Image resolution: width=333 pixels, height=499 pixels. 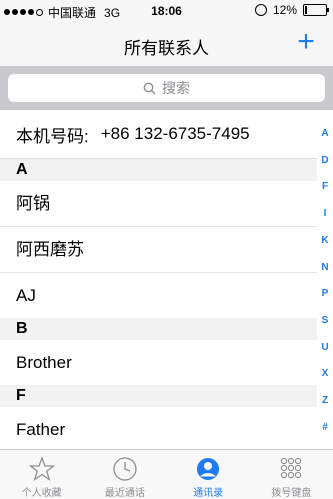 I want to click on index-letter: S, so click(x=325, y=321).